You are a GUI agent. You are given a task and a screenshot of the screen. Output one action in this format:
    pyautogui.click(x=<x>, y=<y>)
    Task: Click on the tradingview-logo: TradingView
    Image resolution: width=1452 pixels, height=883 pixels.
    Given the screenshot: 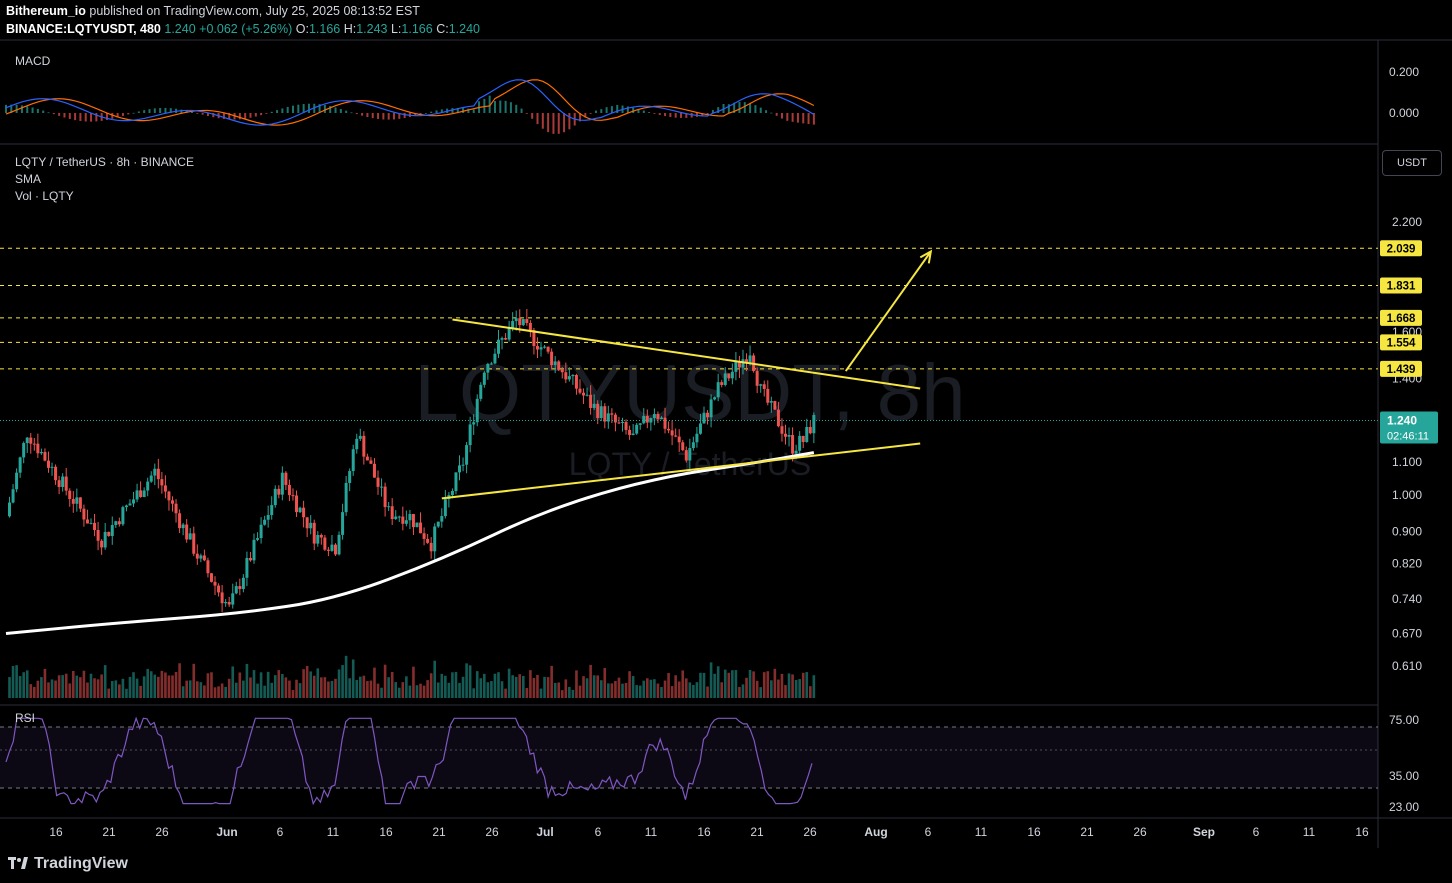 What is the action you would take?
    pyautogui.click(x=68, y=864)
    